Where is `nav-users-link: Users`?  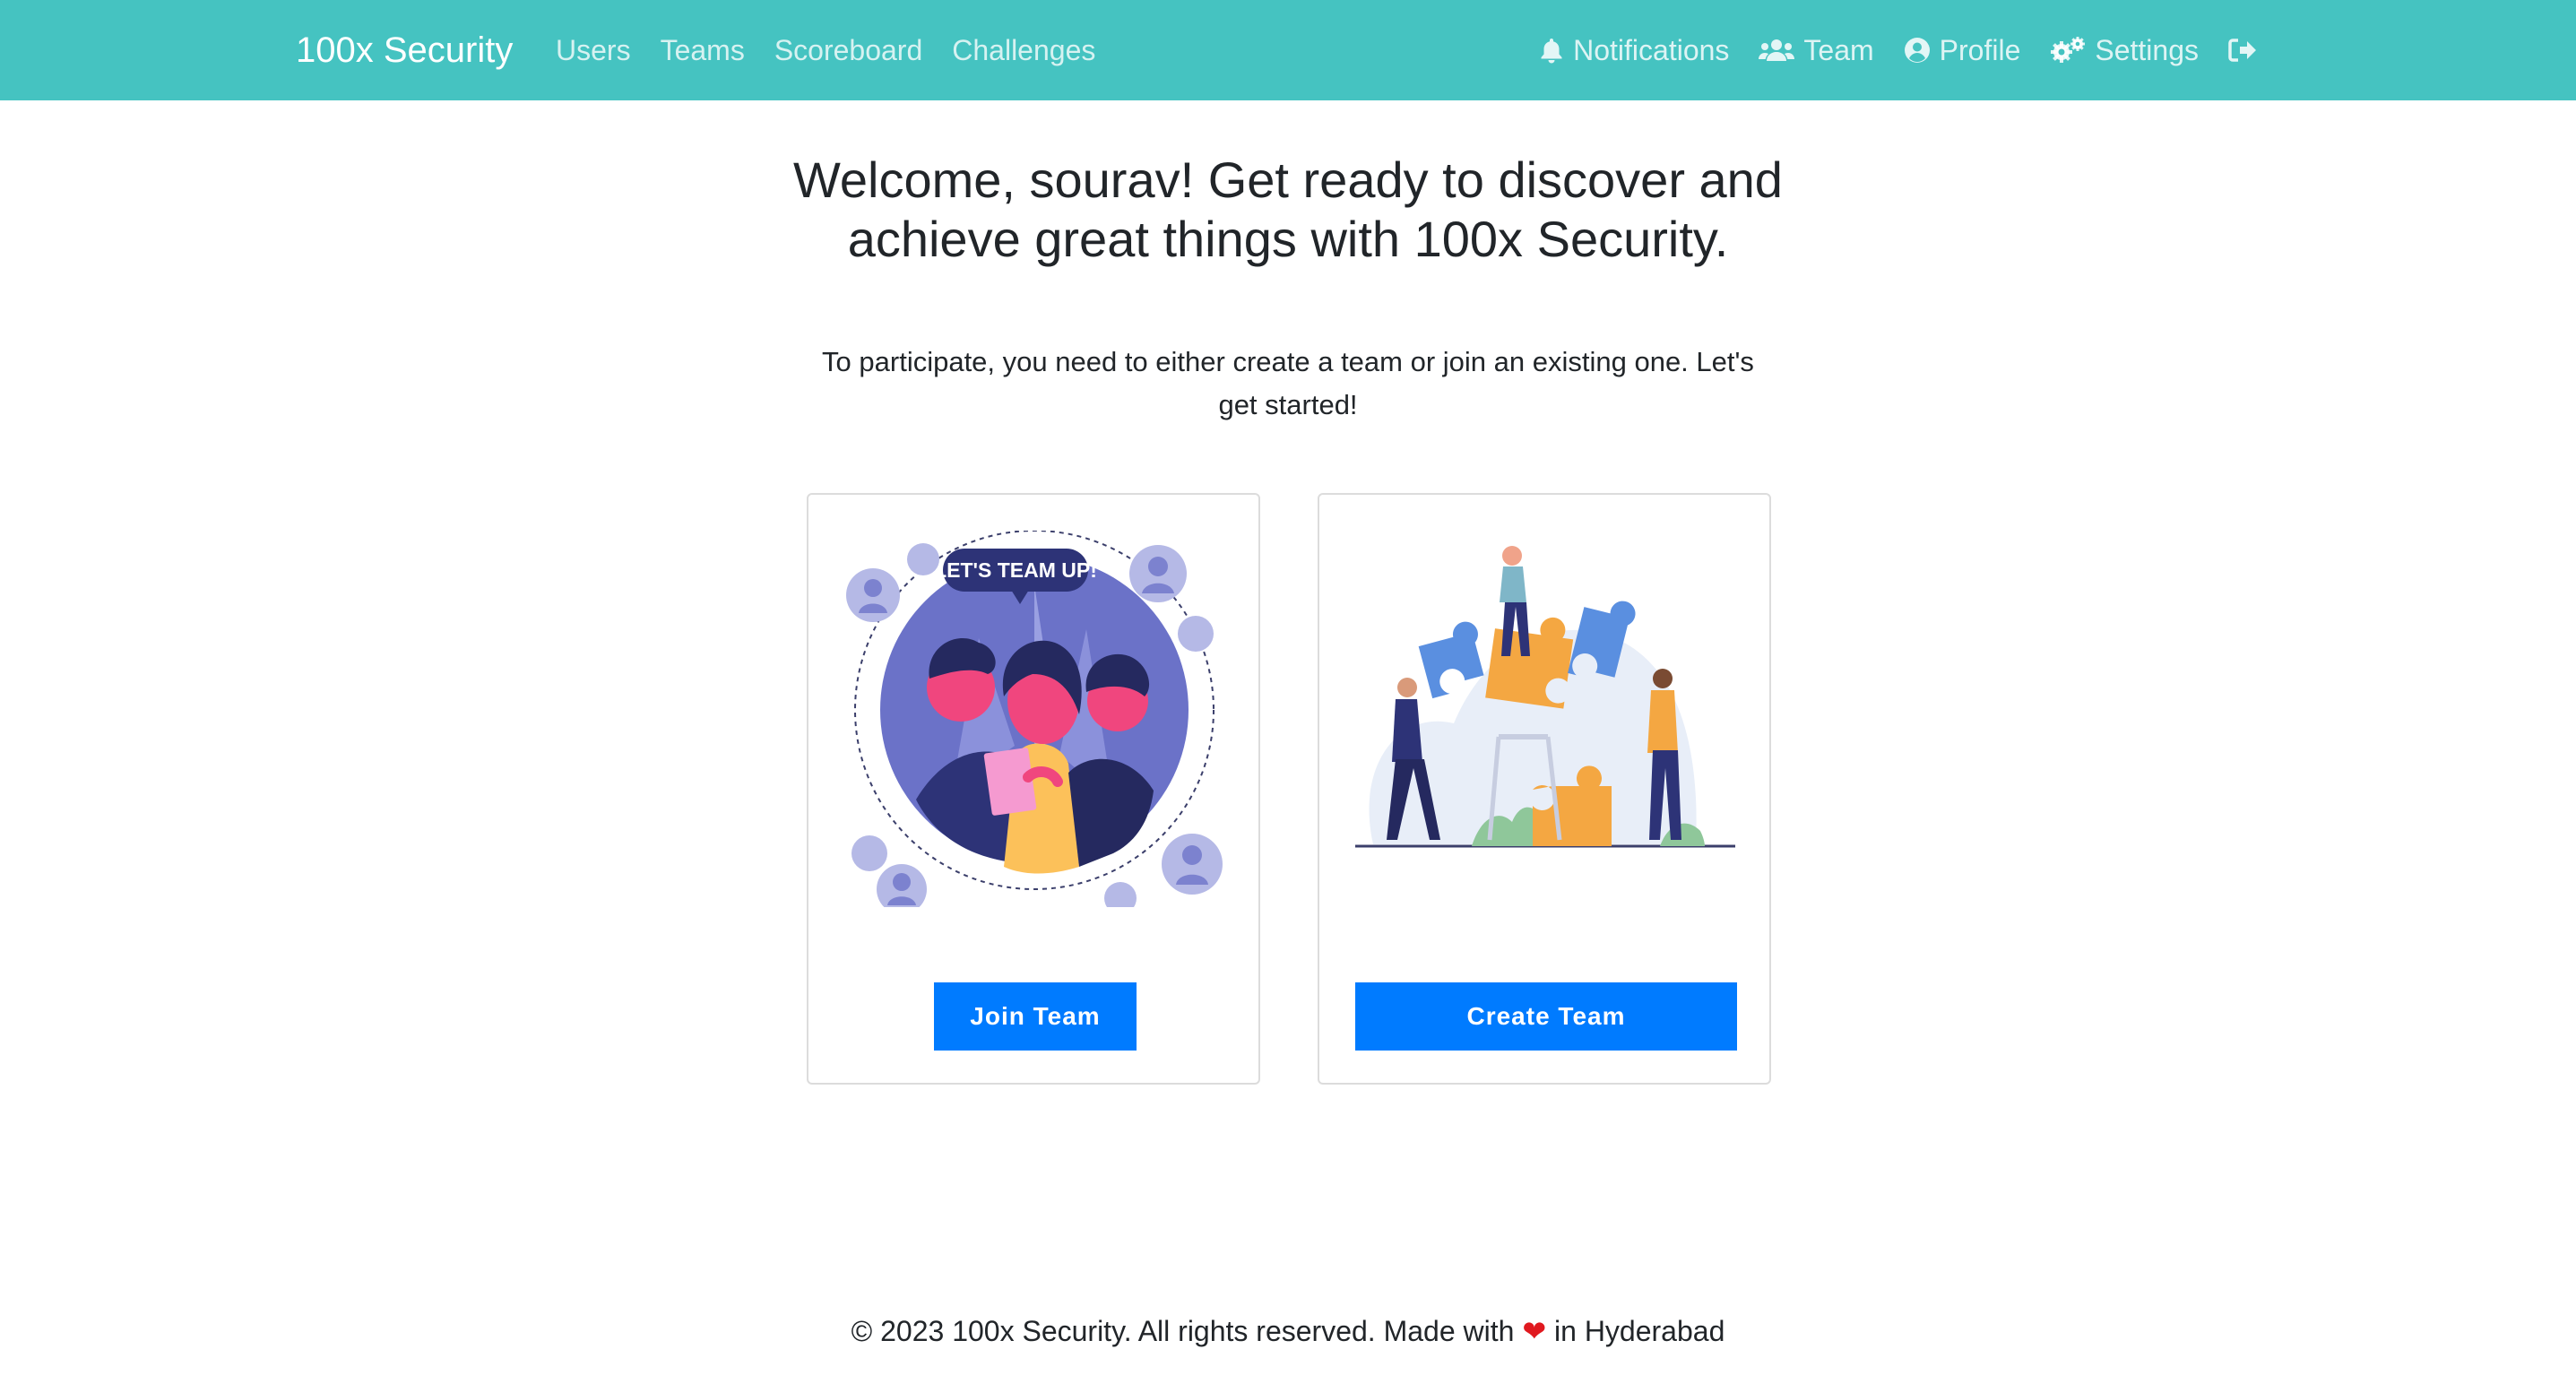
nav-users-link: Users is located at coordinates (593, 50).